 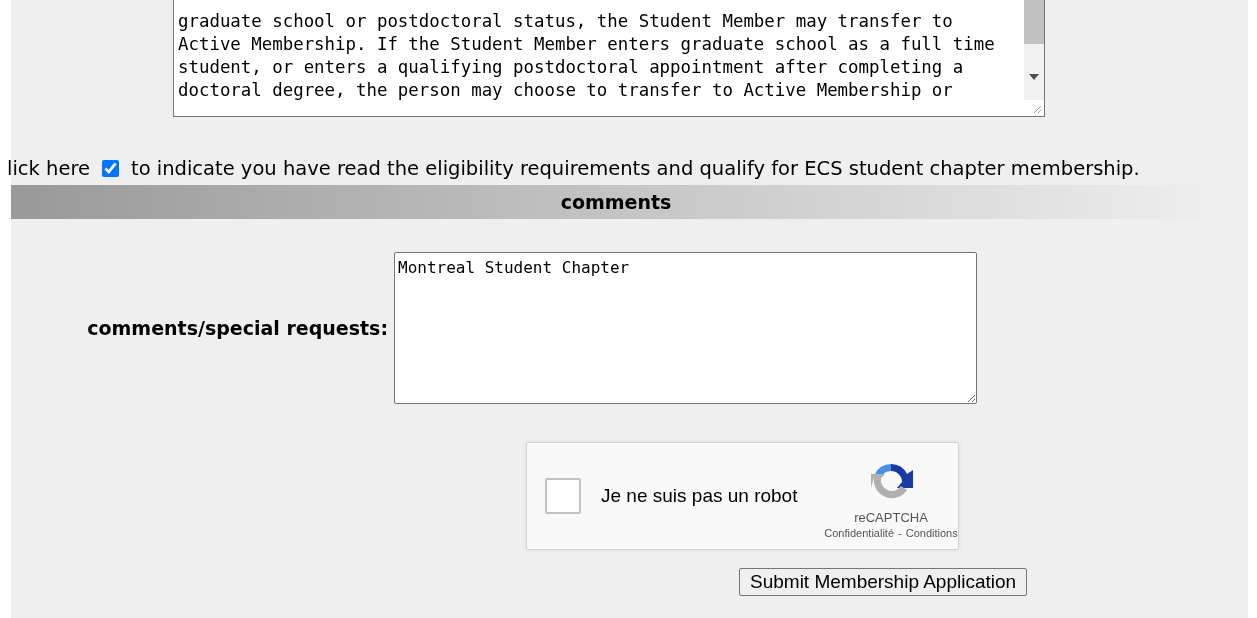 What do you see at coordinates (859, 532) in the screenshot?
I see `privacy-link: Confidentialité` at bounding box center [859, 532].